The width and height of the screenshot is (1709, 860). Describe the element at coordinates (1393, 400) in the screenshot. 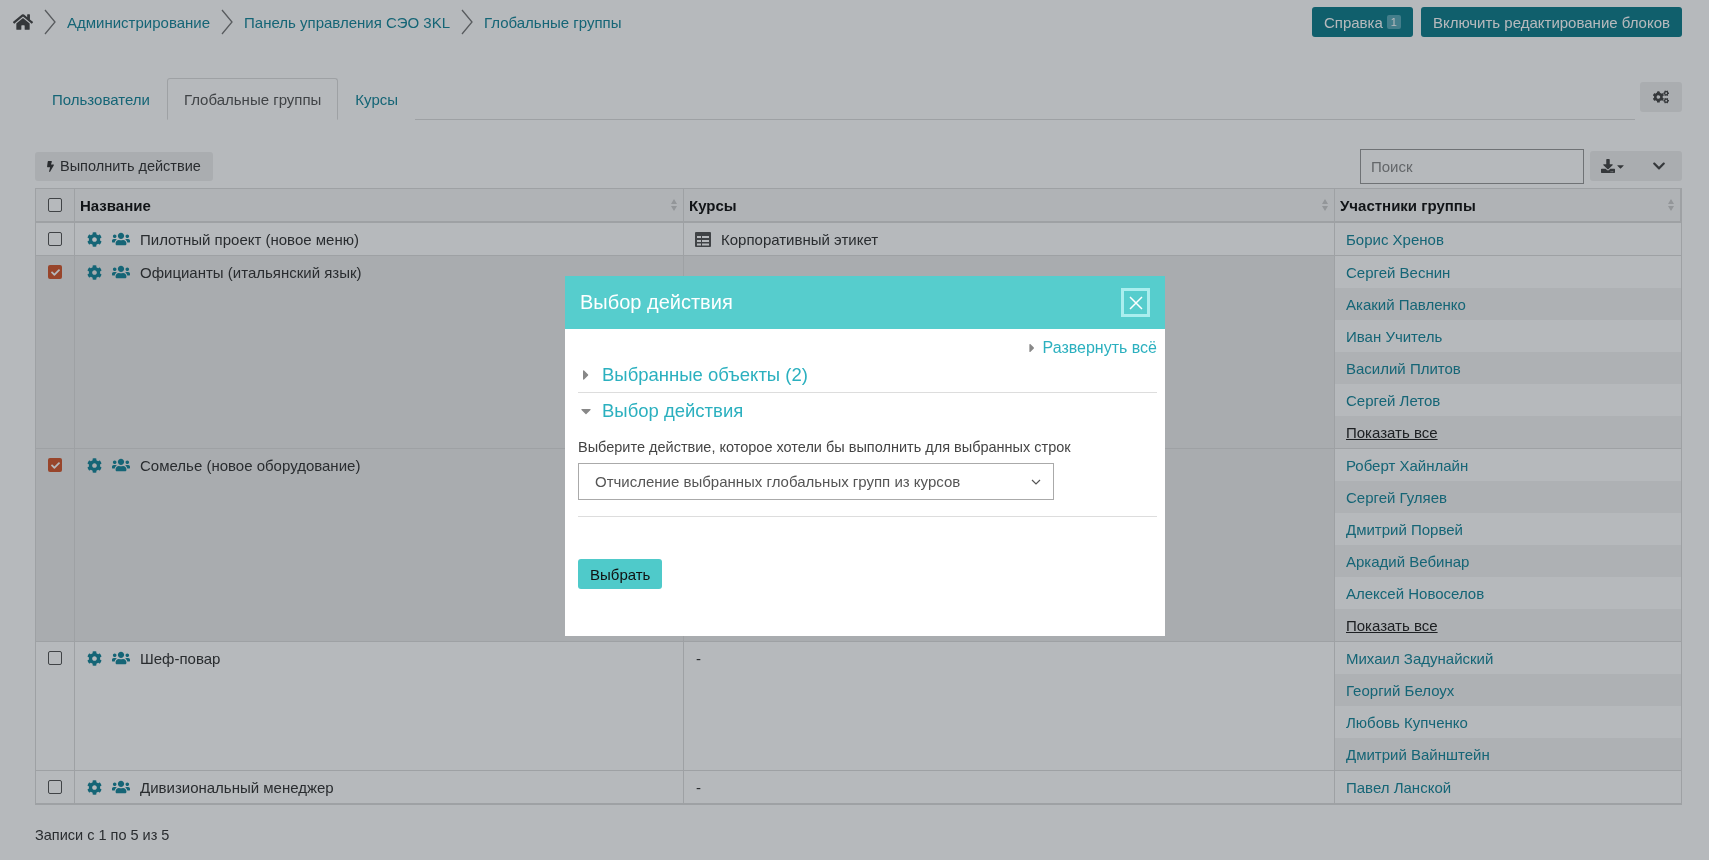

I see `member-link: Сергей Летов` at that location.